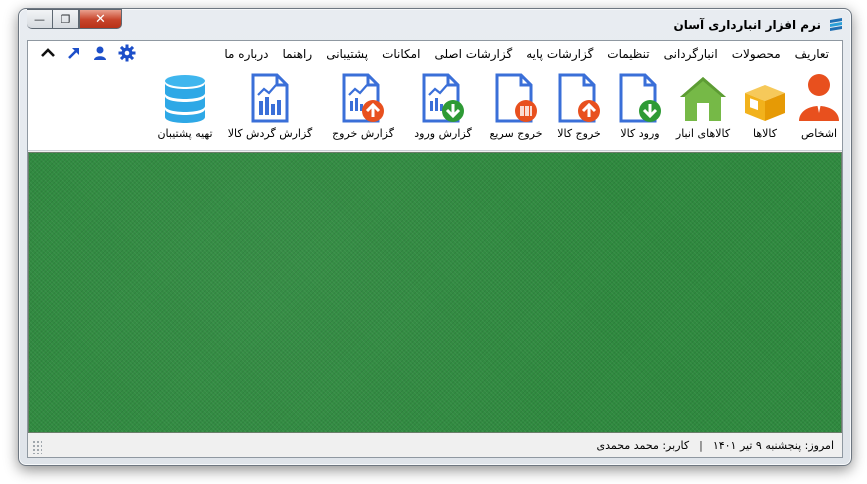  I want to click on toolbar-persons-button: اشخاص, so click(819, 109).